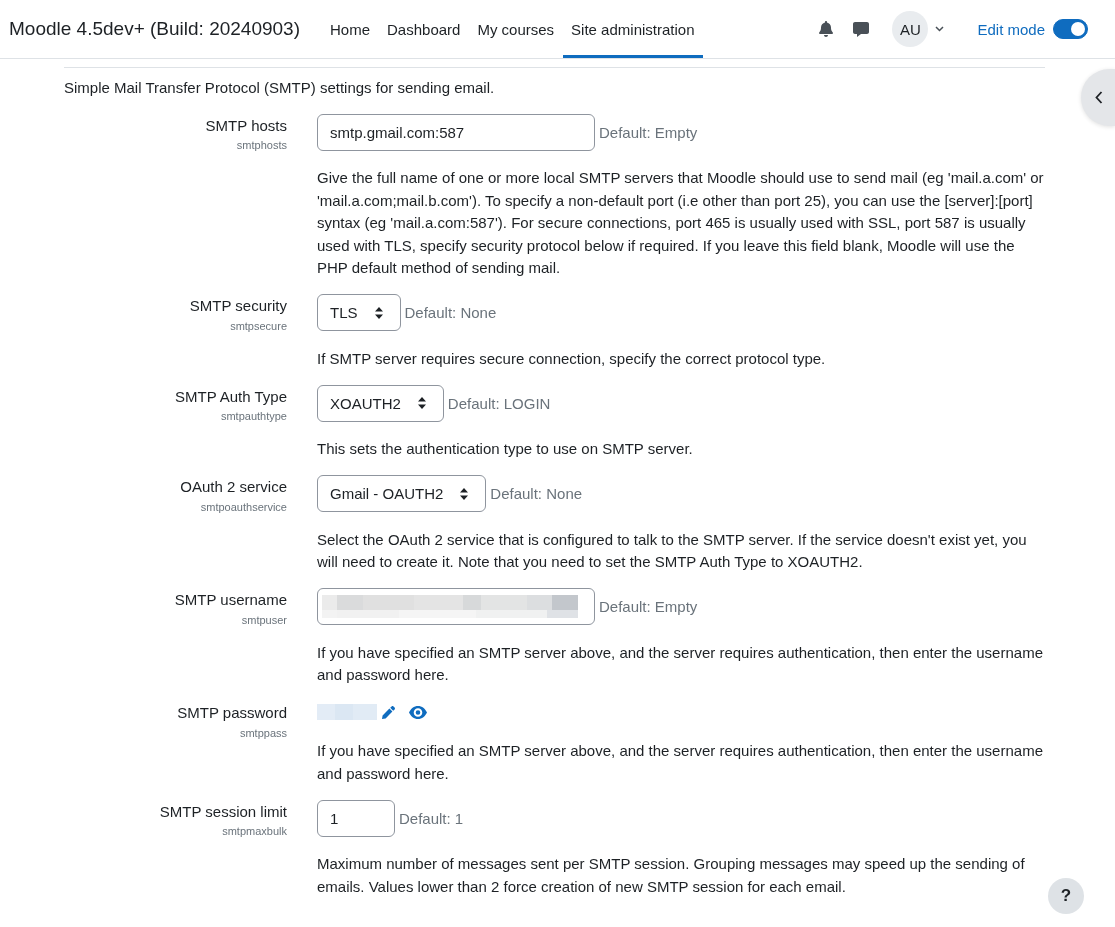  I want to click on dropdown: TLS, so click(359, 312).